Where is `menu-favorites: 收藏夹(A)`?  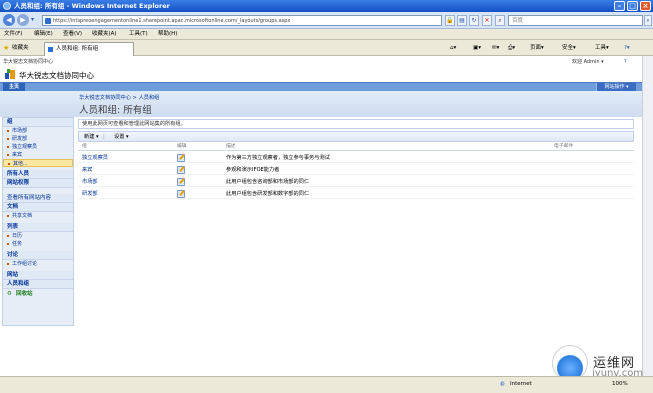
menu-favorites: 收藏夹(A) is located at coordinates (104, 34).